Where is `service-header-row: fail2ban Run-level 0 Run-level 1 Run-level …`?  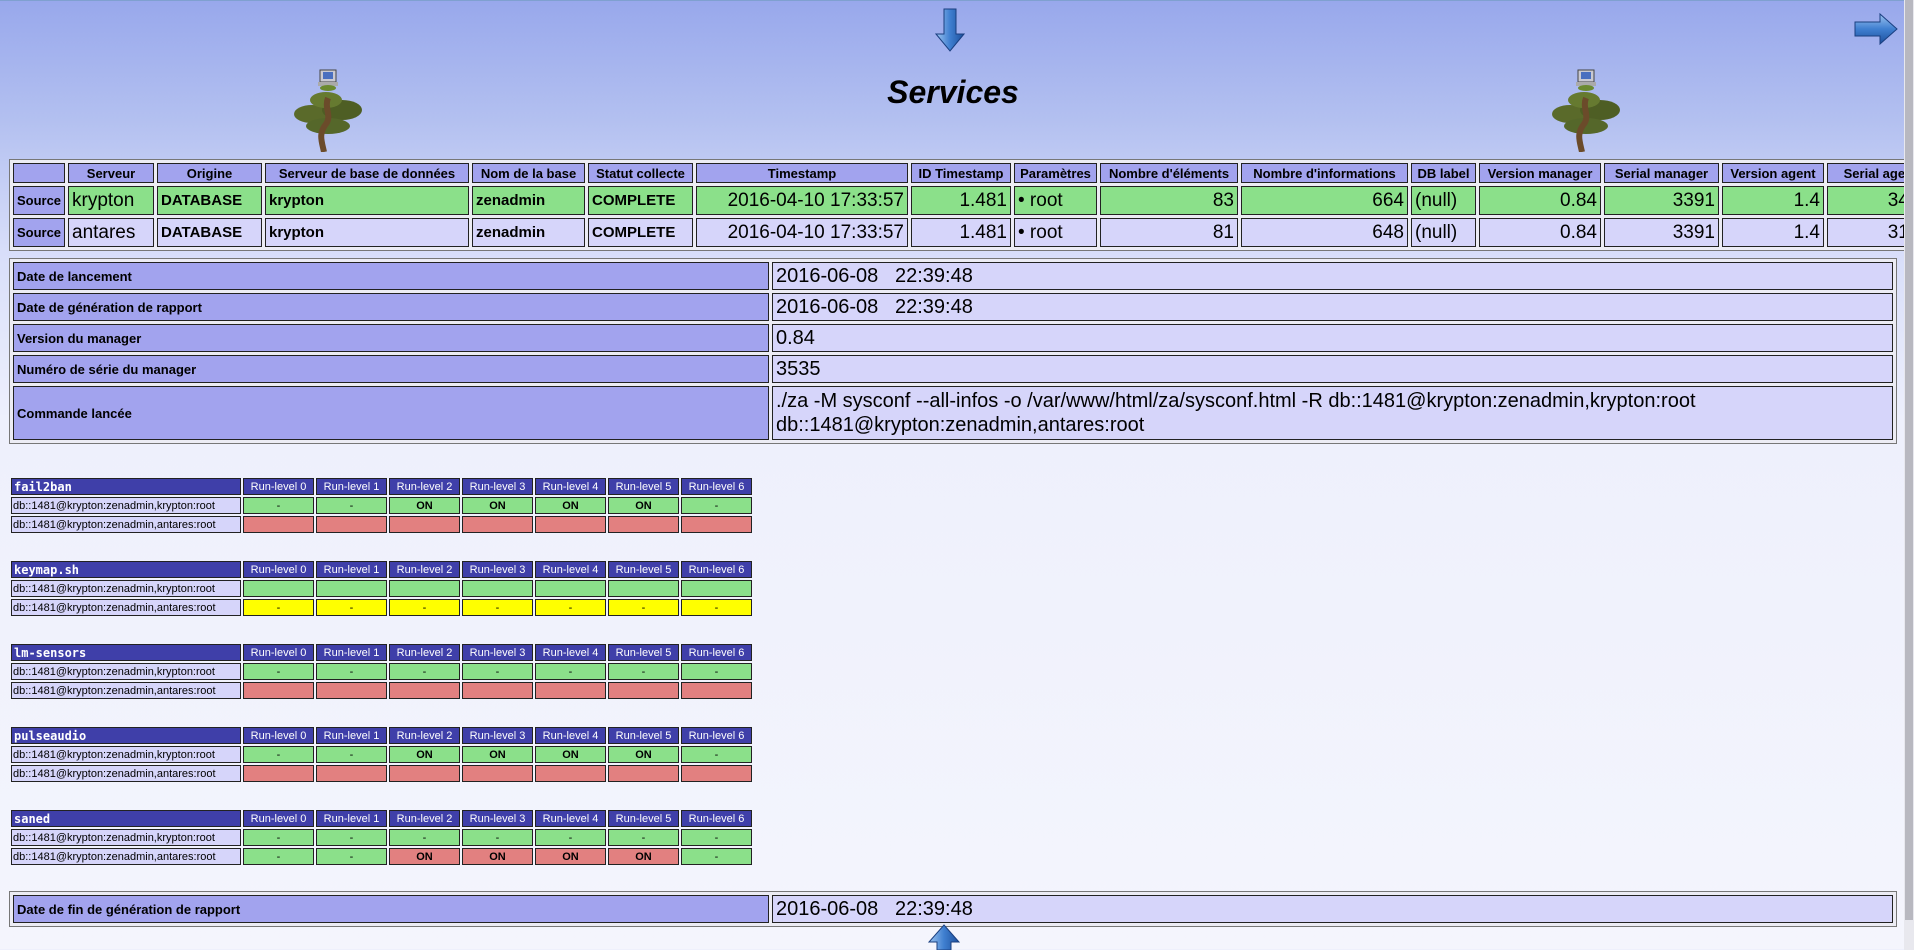 service-header-row: fail2ban Run-level 0 Run-level 1 Run-level … is located at coordinates (381, 486).